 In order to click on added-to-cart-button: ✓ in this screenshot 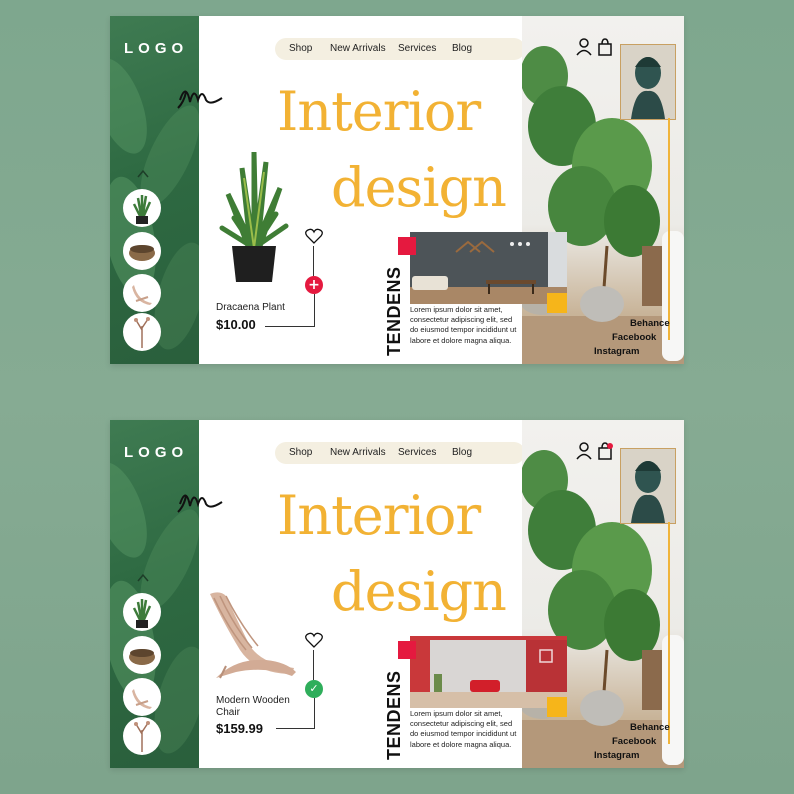, I will do `click(314, 689)`.